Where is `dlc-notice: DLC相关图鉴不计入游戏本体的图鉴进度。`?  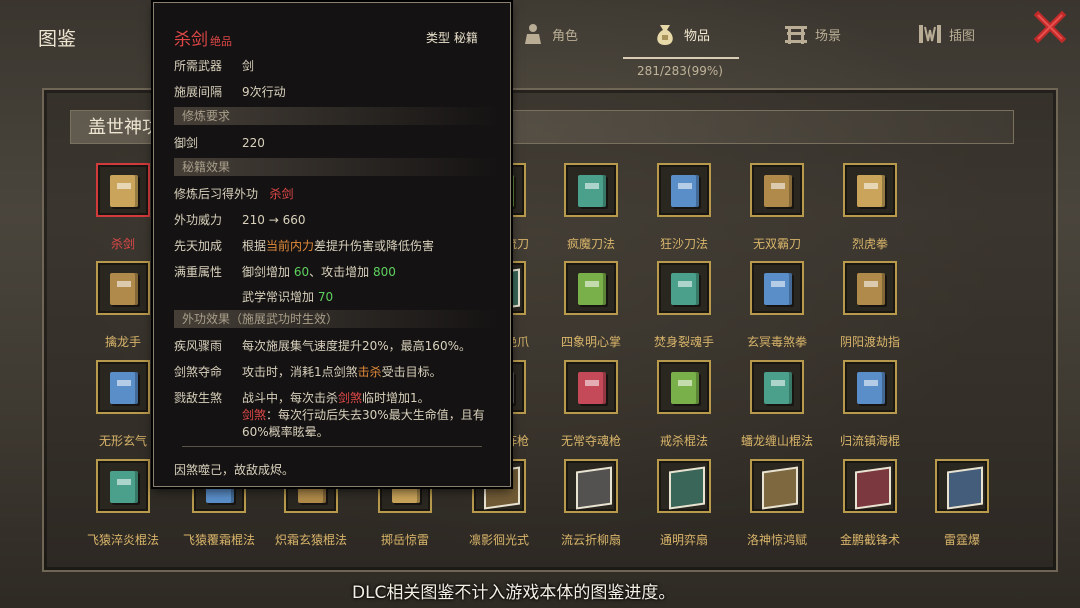
dlc-notice: DLC相关图鉴不计入游戏本体的图鉴进度。 is located at coordinates (514, 593).